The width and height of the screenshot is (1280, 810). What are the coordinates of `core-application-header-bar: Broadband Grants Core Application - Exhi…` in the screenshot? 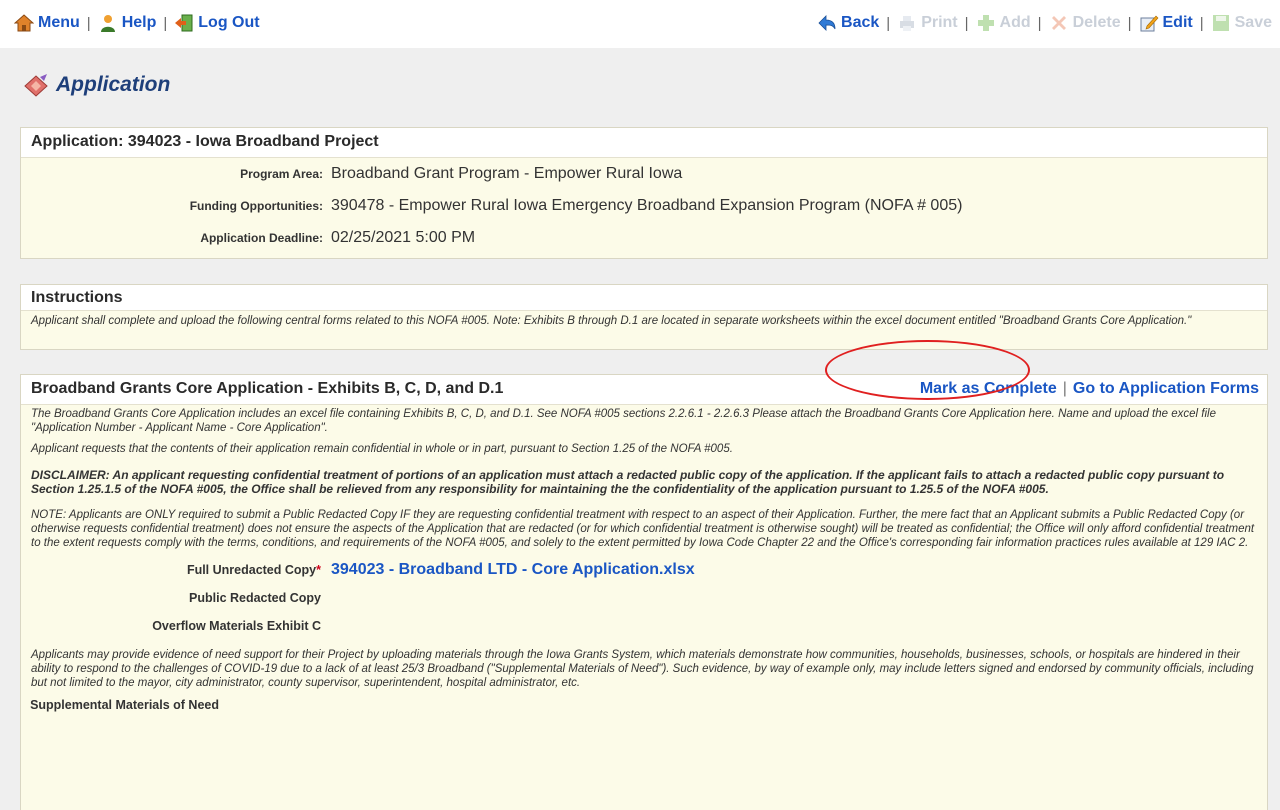 It's located at (644, 390).